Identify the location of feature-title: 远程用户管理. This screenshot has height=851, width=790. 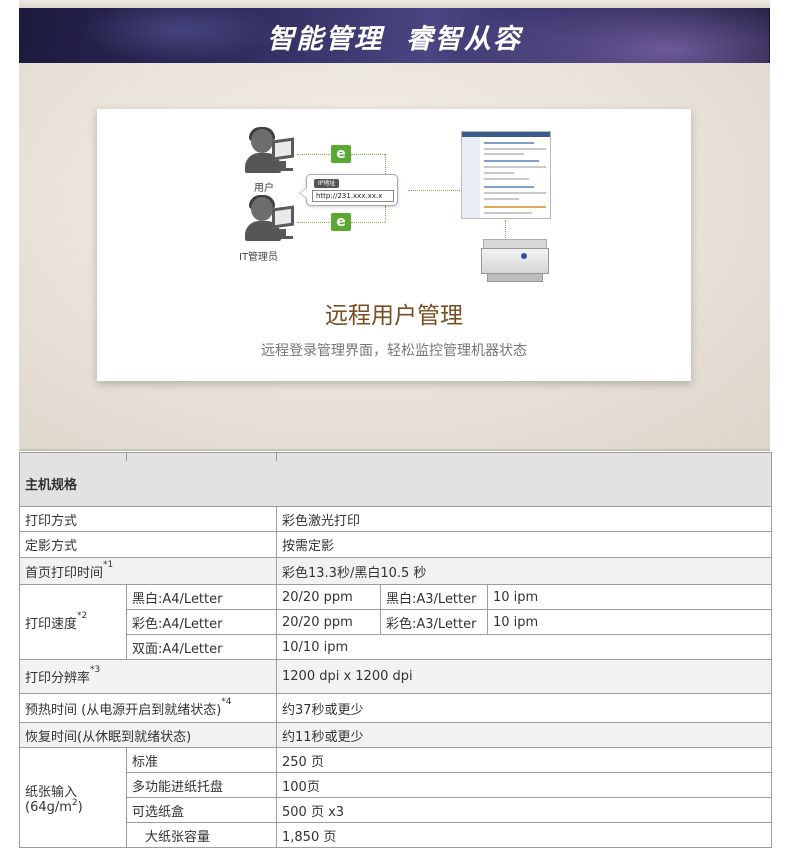
(394, 316).